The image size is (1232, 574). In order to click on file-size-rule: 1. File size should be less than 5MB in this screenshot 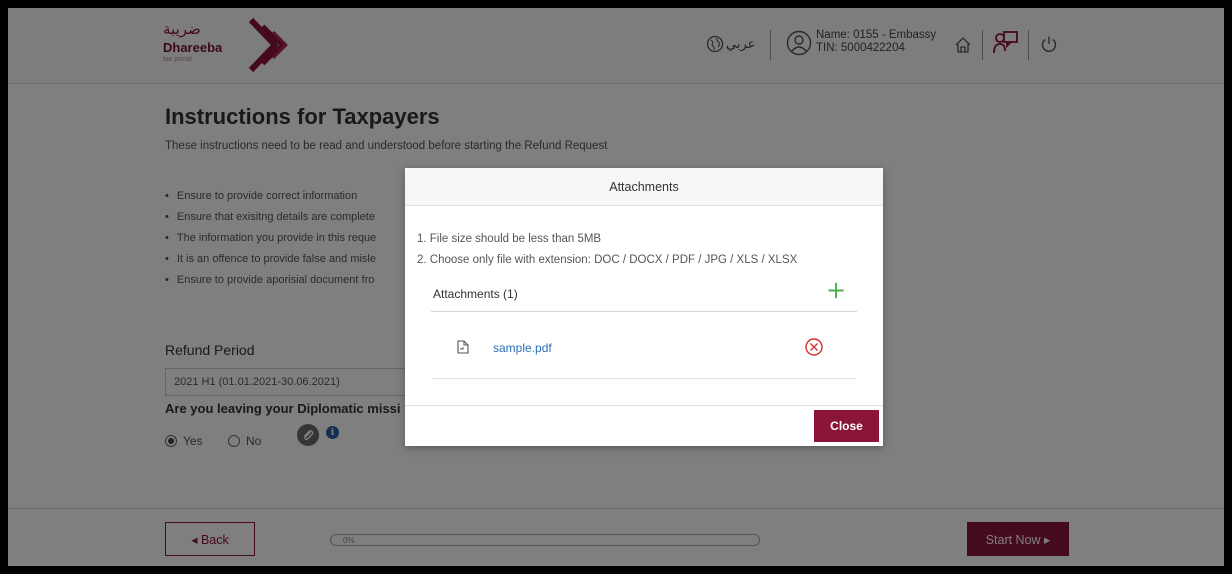, I will do `click(509, 239)`.